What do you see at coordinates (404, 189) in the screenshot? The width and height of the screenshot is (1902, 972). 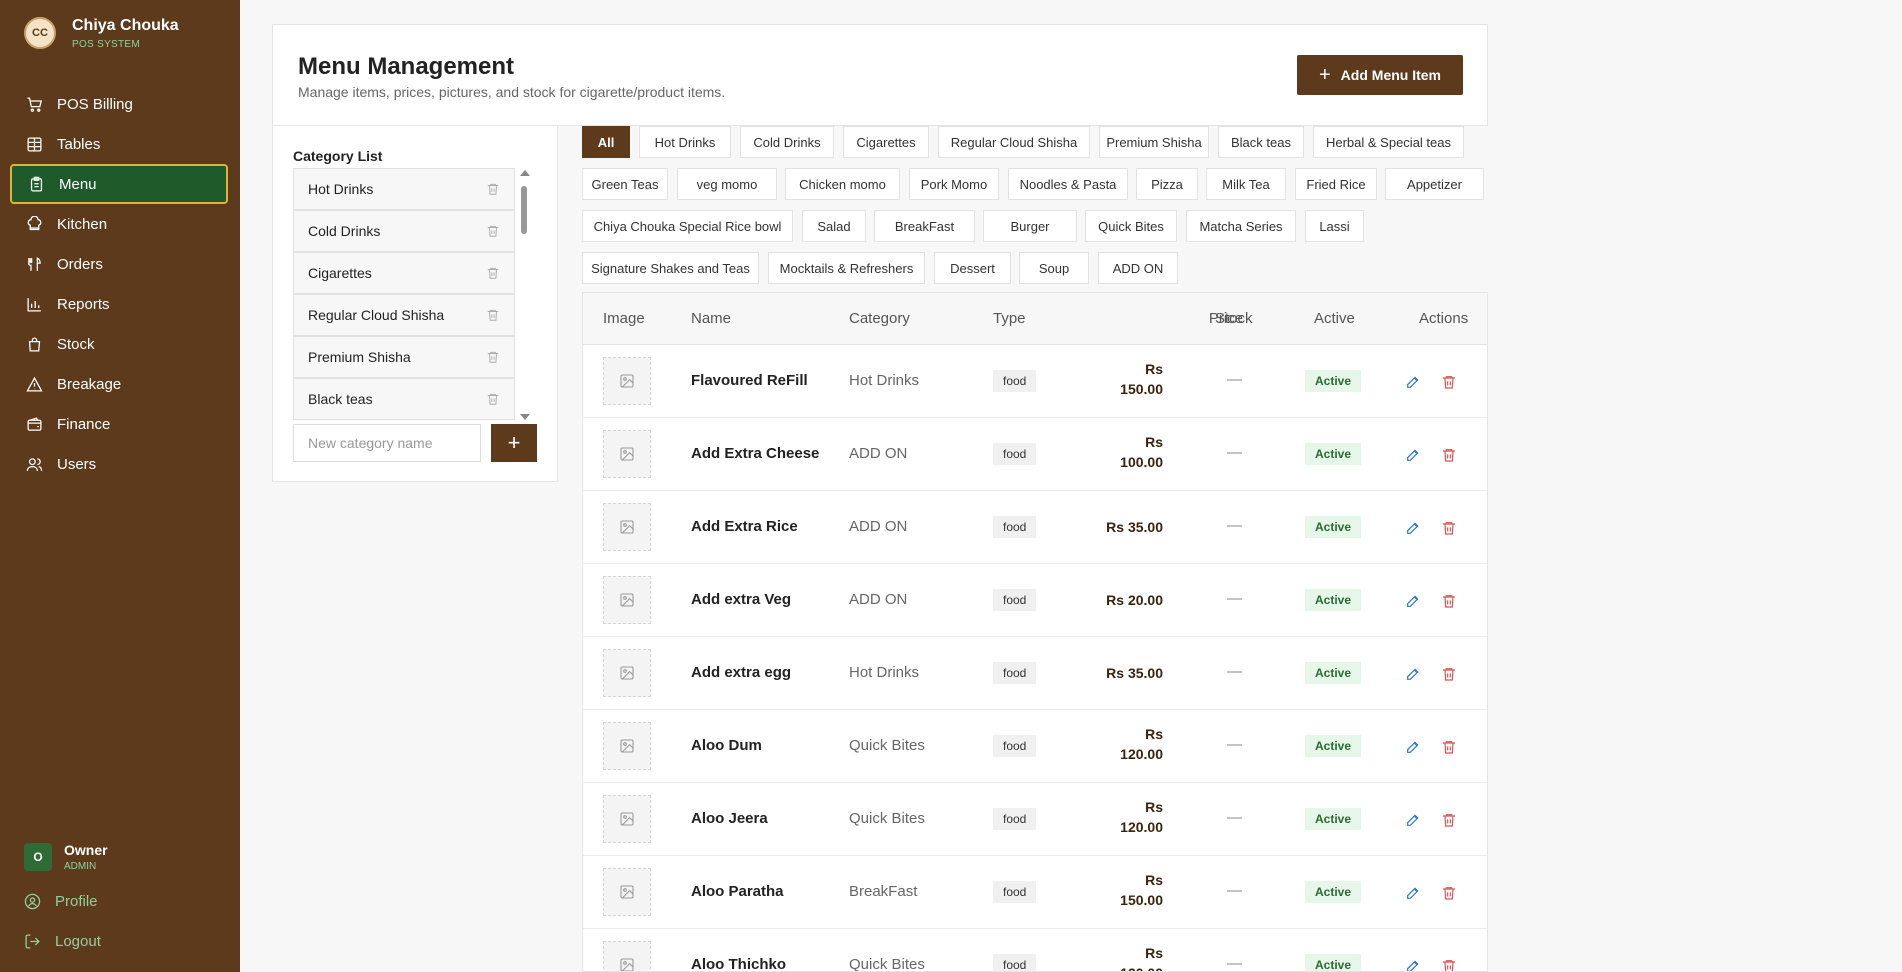 I see `category-list-item: Hot Drinks` at bounding box center [404, 189].